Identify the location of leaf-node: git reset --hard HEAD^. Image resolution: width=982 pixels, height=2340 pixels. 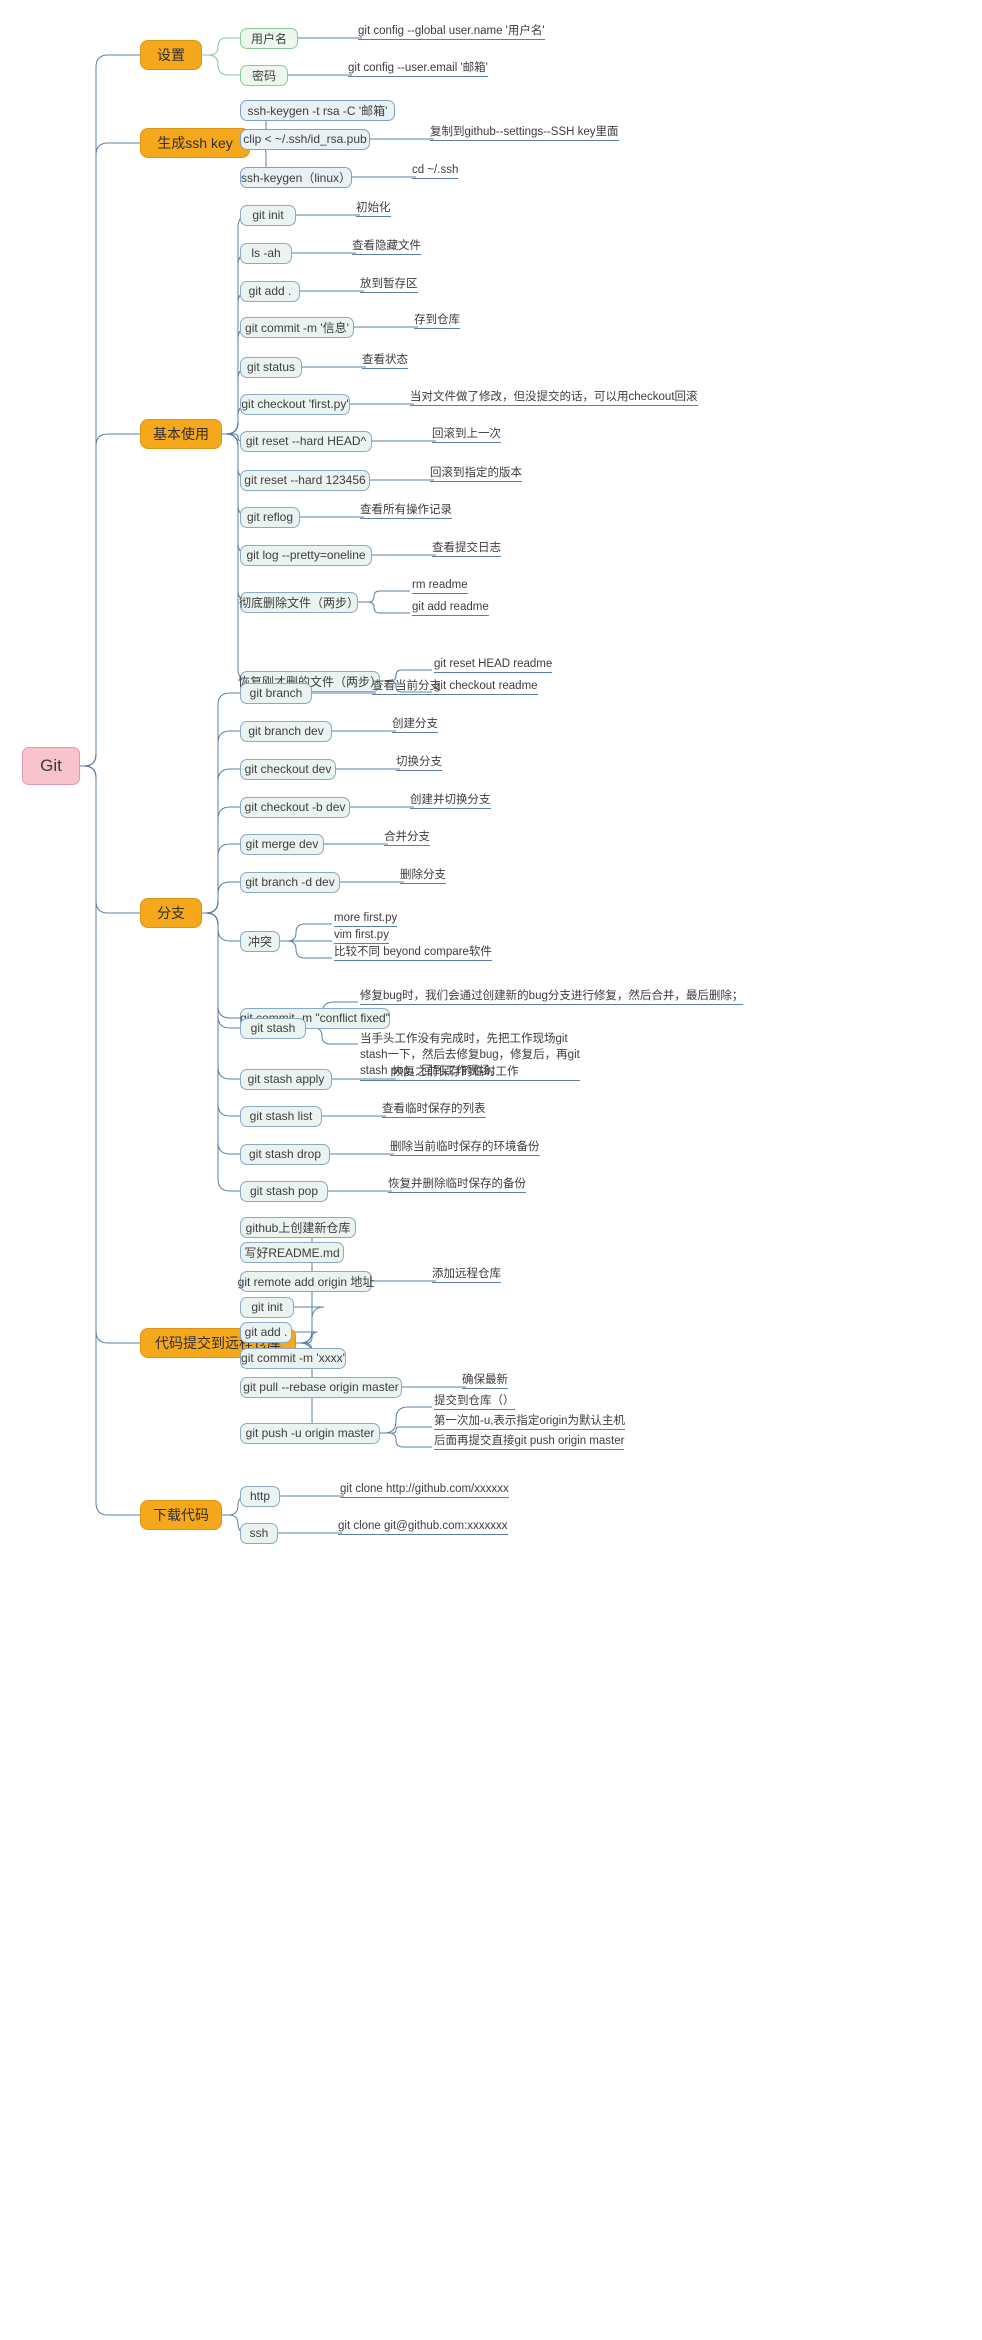
(306, 441).